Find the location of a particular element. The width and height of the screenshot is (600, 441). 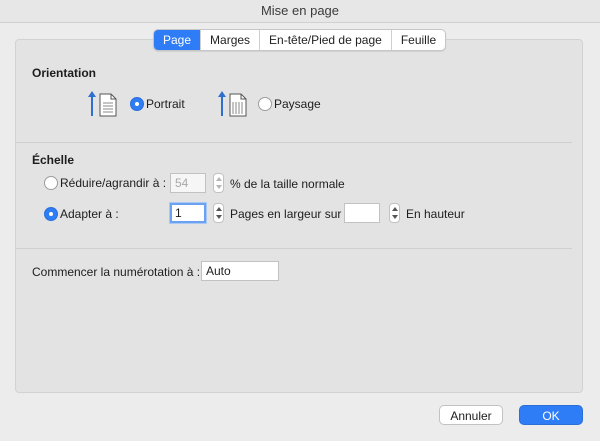

tab-marges: Marges is located at coordinates (229, 40).